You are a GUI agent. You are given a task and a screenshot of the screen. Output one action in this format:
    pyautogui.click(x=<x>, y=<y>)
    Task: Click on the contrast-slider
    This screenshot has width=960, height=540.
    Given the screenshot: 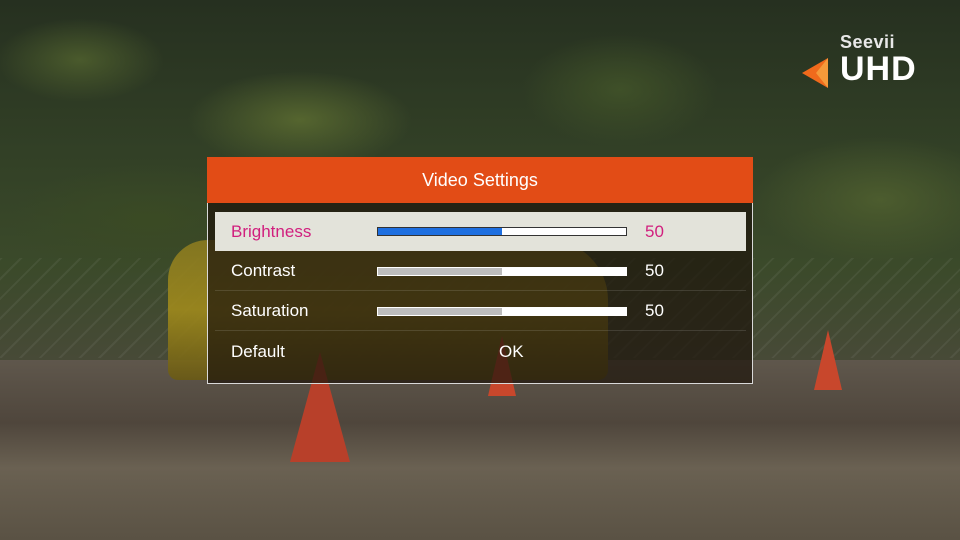 What is the action you would take?
    pyautogui.click(x=502, y=271)
    